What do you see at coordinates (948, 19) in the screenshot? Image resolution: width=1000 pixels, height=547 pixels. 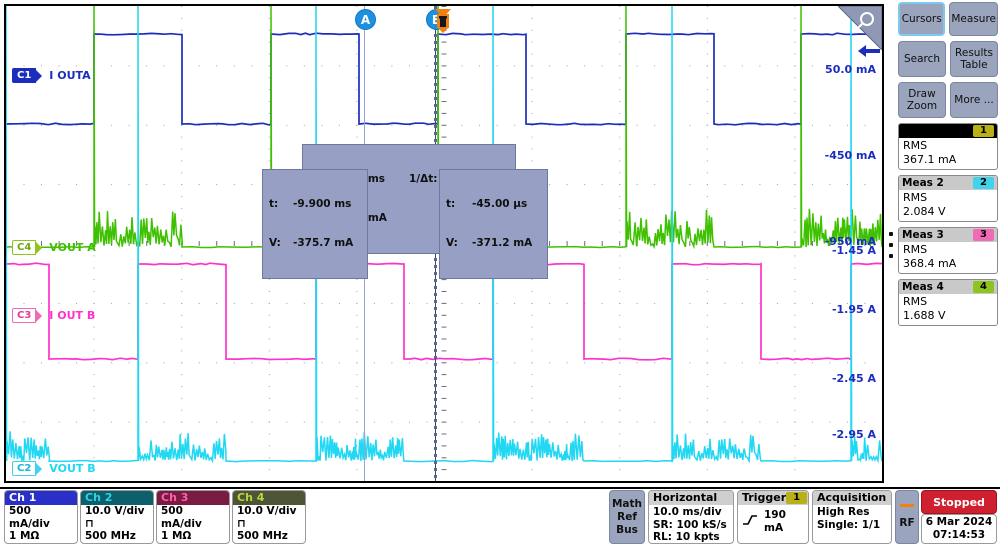 I see `button-row-1: Cursors Measure` at bounding box center [948, 19].